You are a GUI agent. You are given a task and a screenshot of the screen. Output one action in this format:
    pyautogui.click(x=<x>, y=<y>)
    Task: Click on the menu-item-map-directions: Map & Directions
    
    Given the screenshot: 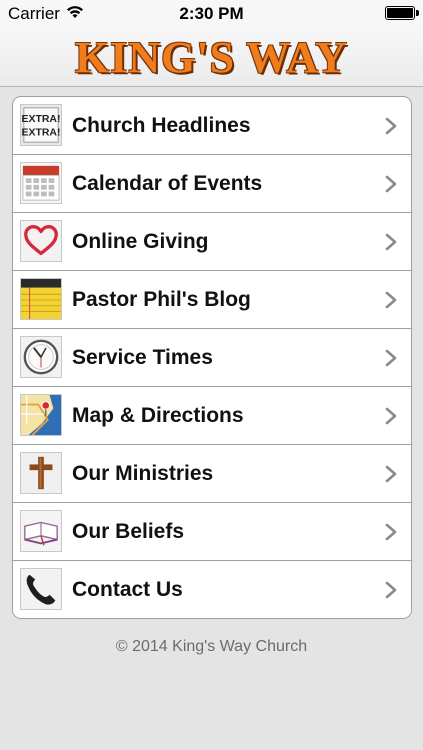 What is the action you would take?
    pyautogui.click(x=212, y=416)
    